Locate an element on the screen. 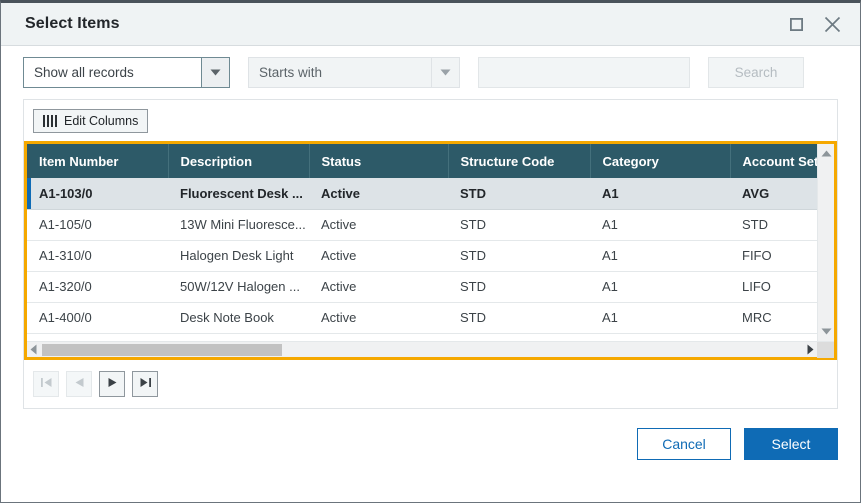  dialog-title: Select Items is located at coordinates (72, 23).